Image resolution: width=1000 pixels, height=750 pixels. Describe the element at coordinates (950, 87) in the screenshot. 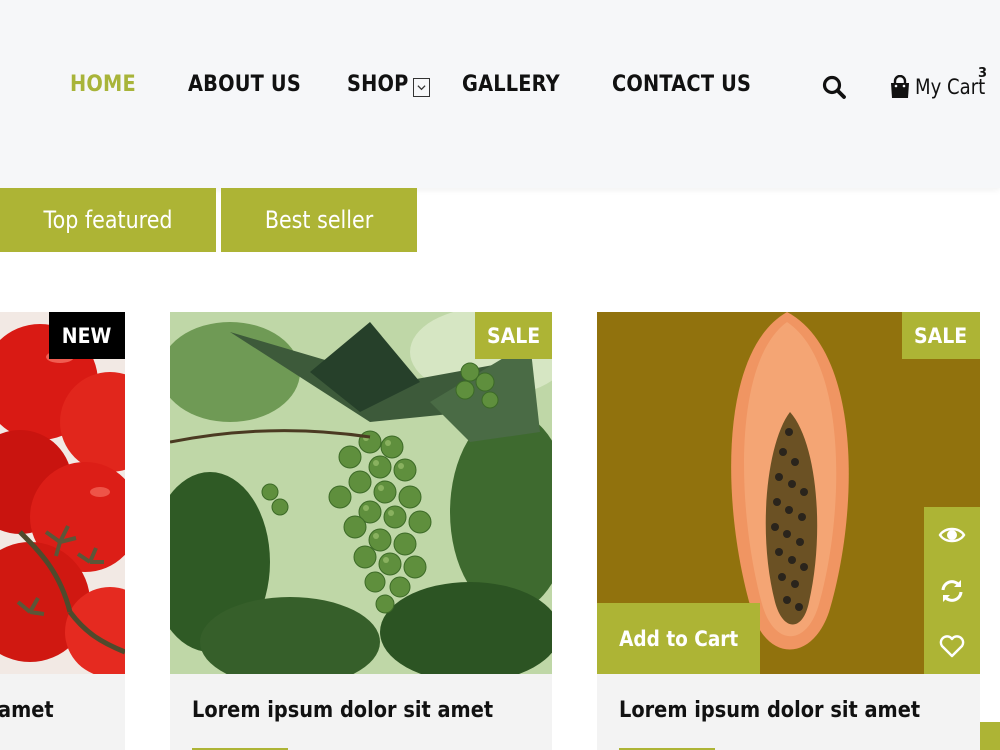

I see `cart-label: My Cart` at that location.